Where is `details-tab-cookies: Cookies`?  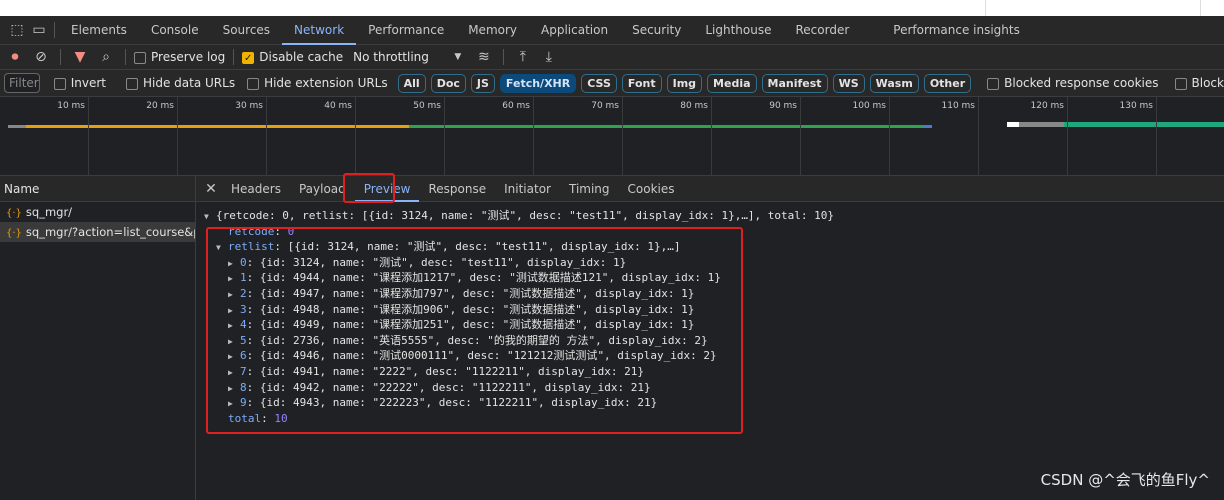
details-tab-cookies: Cookies is located at coordinates (651, 189).